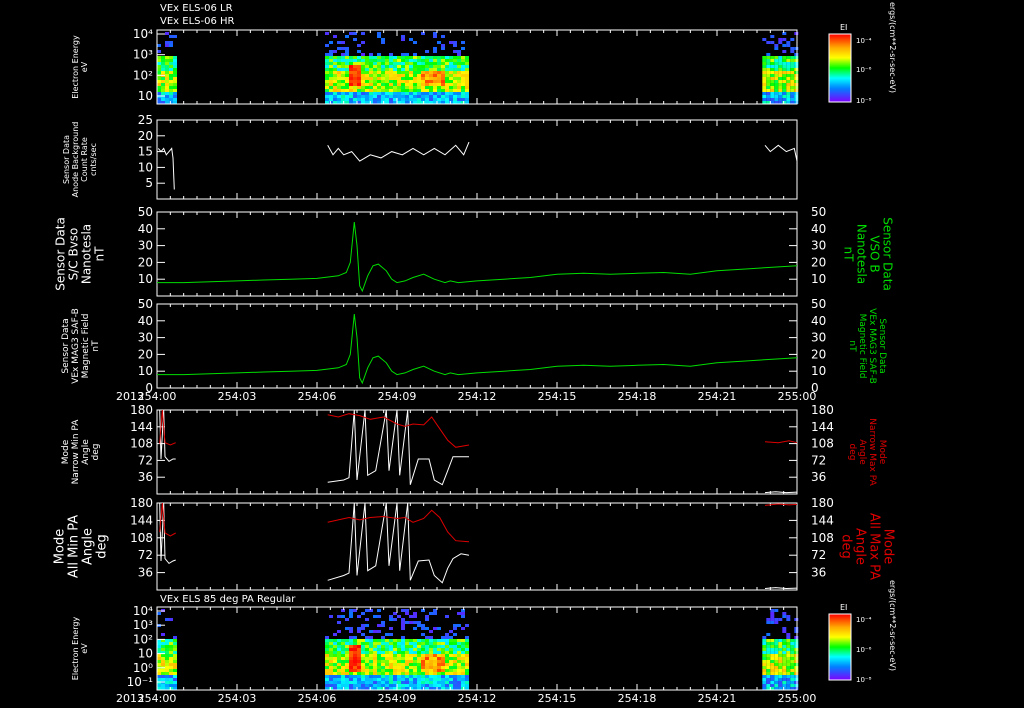  What do you see at coordinates (818, 555) in the screenshot?
I see `y-tick-label-right: 72` at bounding box center [818, 555].